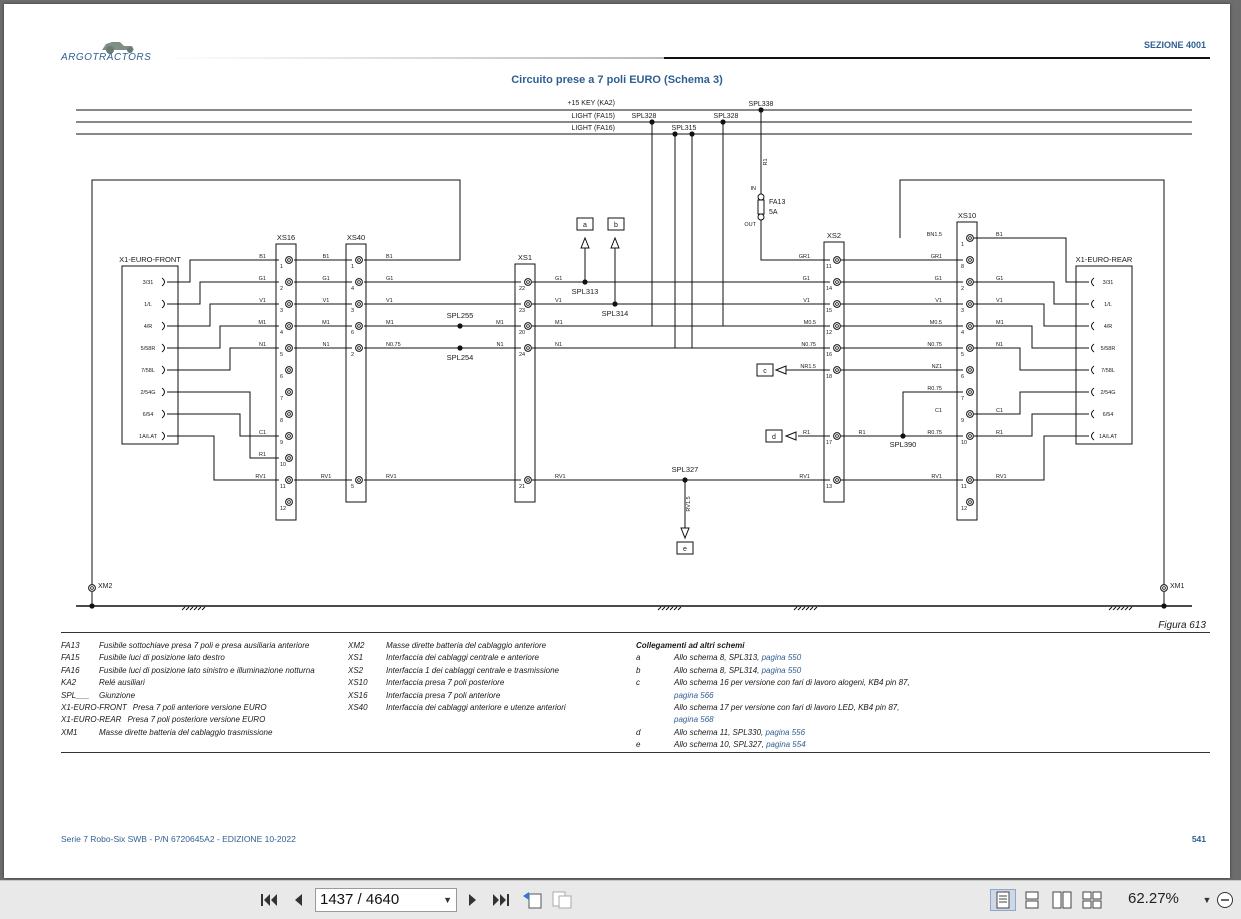 The height and width of the screenshot is (919, 1241). What do you see at coordinates (635, 752) in the screenshot?
I see `legend-bottom-rule` at bounding box center [635, 752].